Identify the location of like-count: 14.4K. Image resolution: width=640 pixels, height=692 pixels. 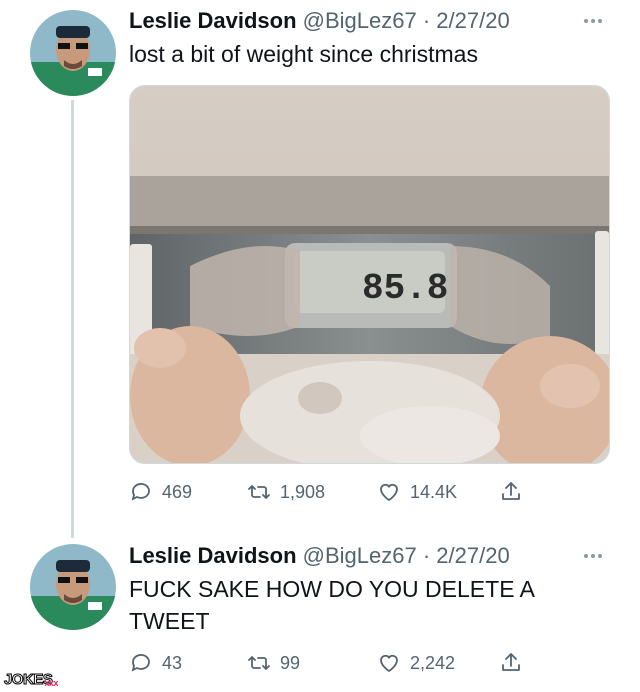
(434, 491).